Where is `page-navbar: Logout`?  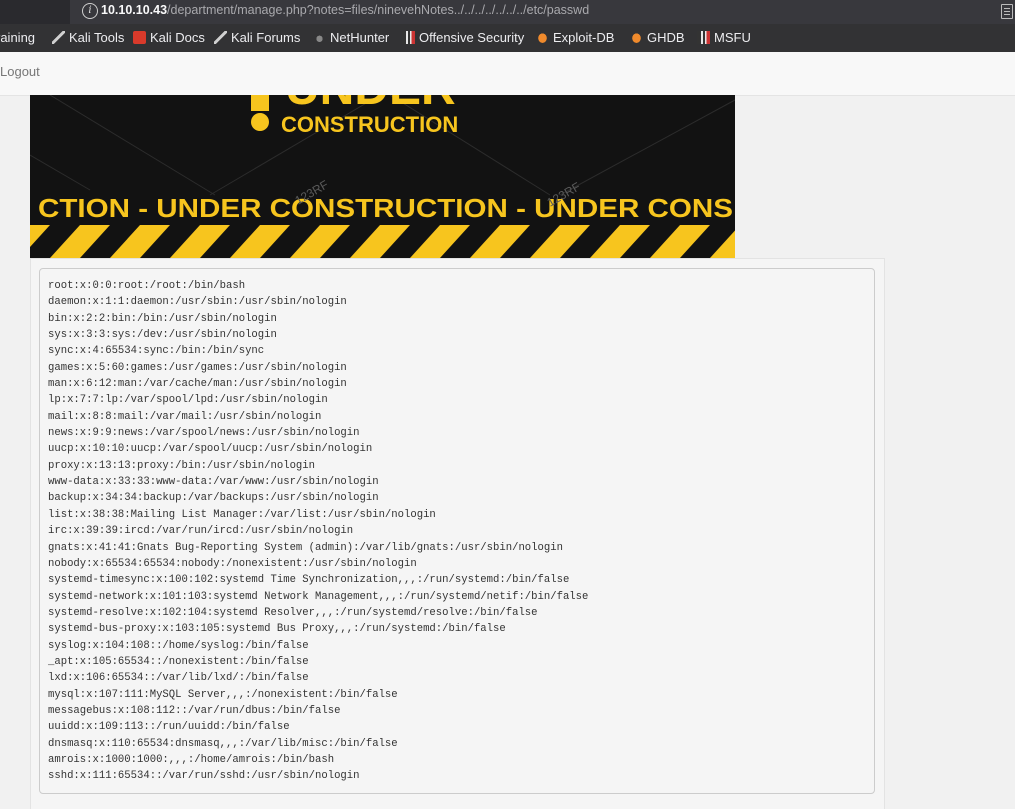 page-navbar: Logout is located at coordinates (507, 74).